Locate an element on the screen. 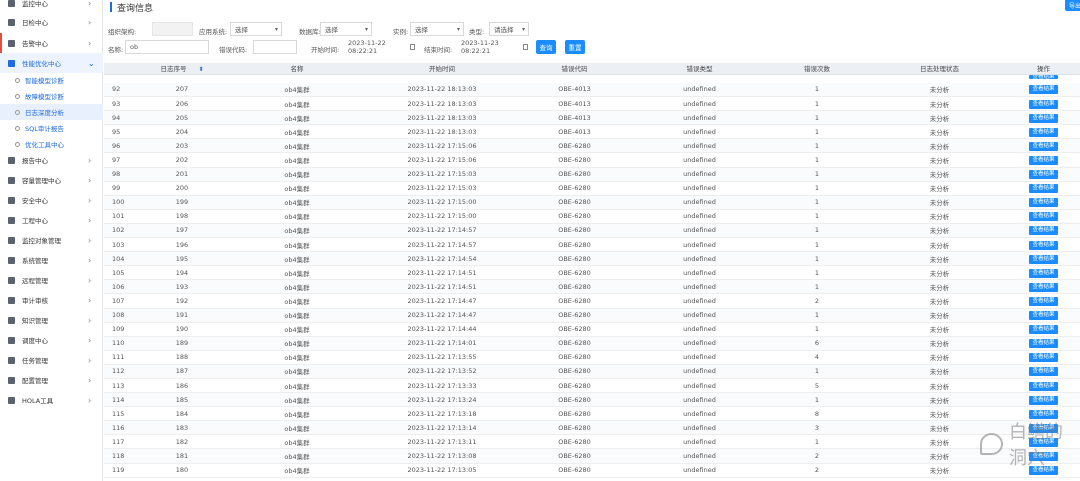 The image size is (1080, 481). export-button: 导出 is located at coordinates (1072, 5).